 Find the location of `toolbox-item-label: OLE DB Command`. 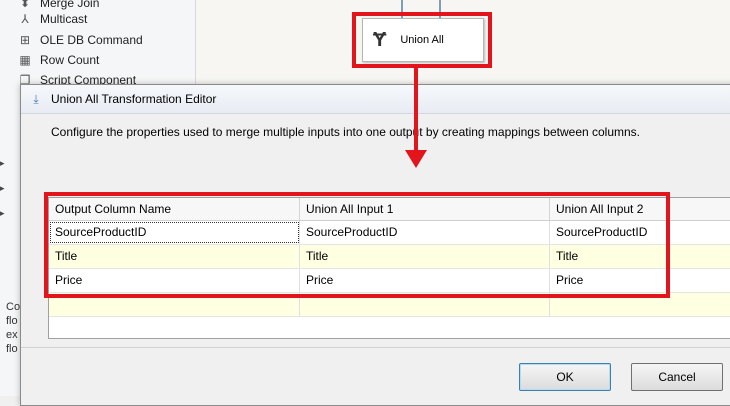

toolbox-item-label: OLE DB Command is located at coordinates (91, 40).